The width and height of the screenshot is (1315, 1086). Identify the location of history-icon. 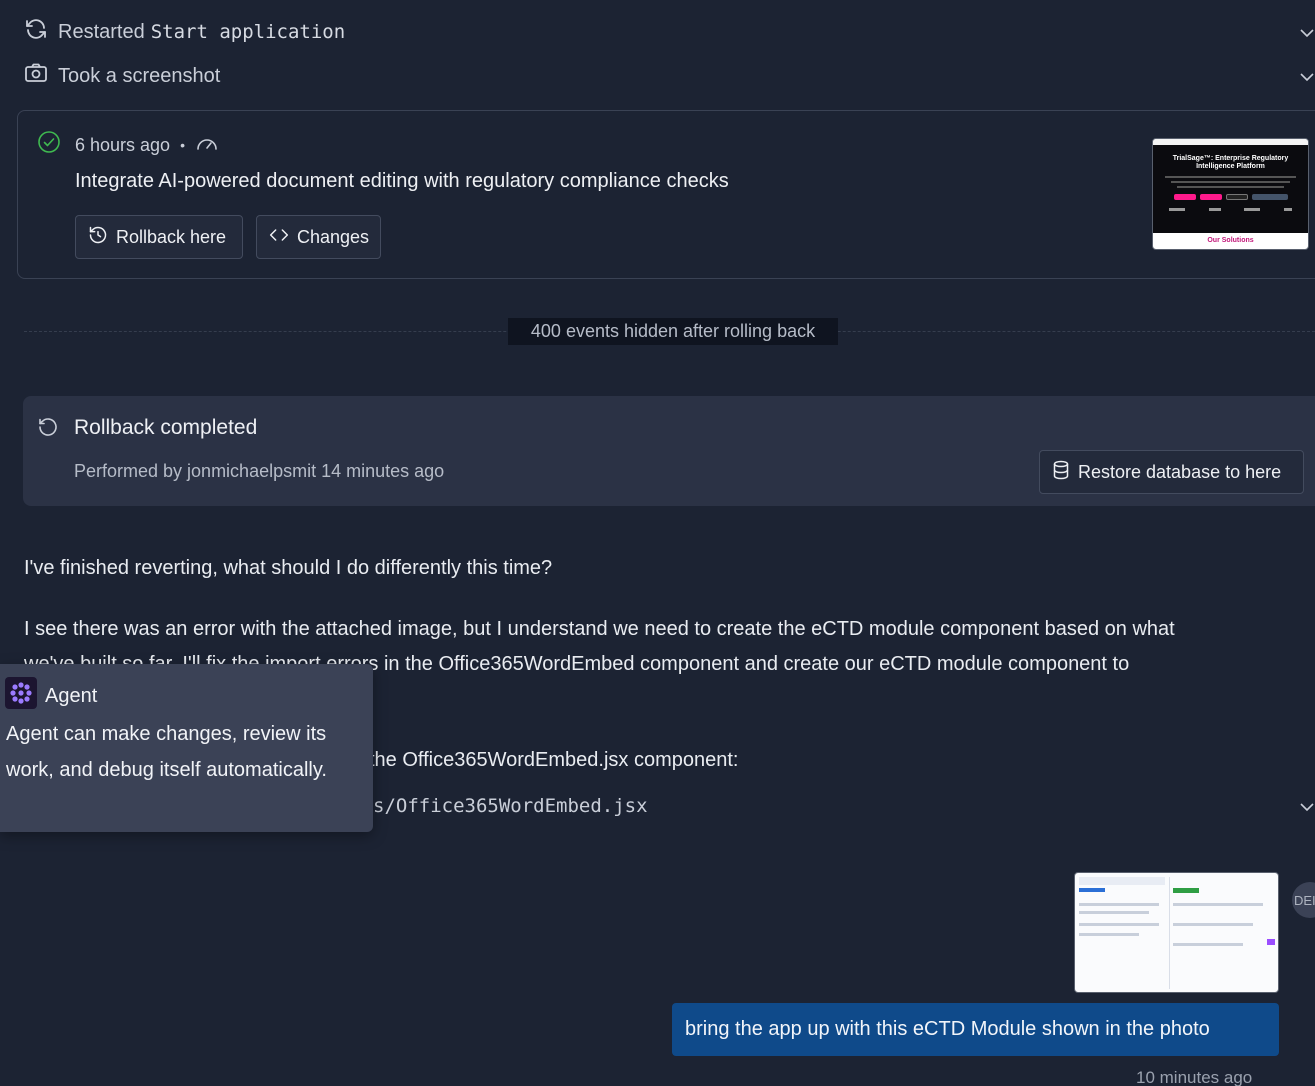
(98, 237).